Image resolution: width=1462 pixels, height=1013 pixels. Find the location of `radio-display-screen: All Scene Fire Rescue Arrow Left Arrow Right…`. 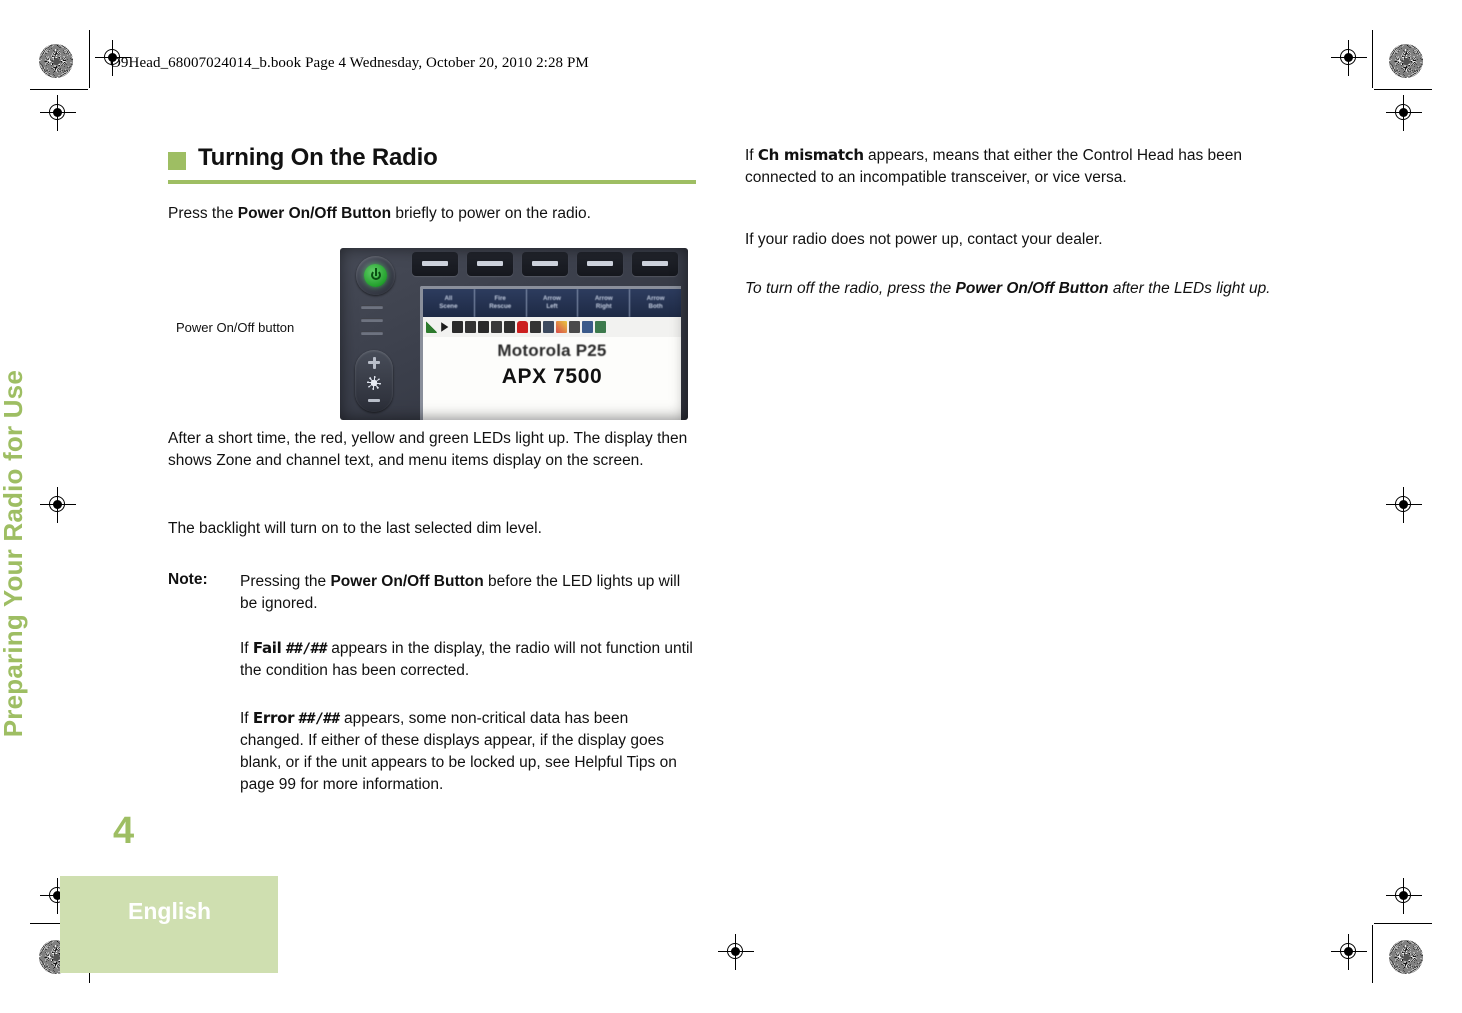

radio-display-screen: All Scene Fire Rescue Arrow Left Arrow Right… is located at coordinates (550, 353).